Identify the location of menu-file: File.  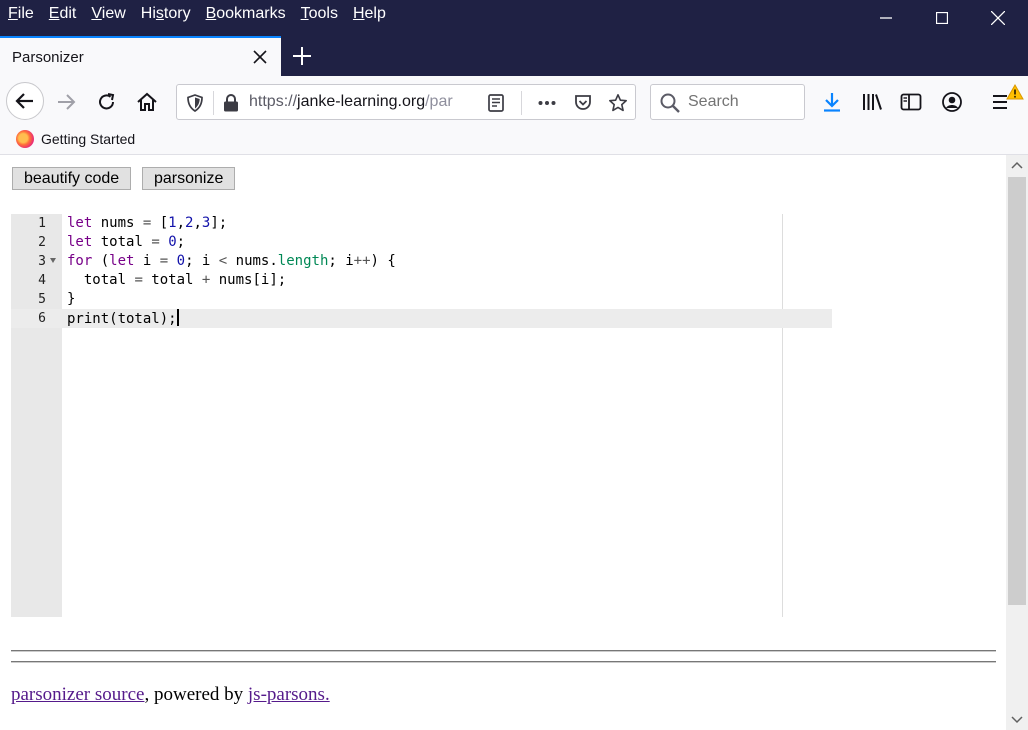
(21, 14).